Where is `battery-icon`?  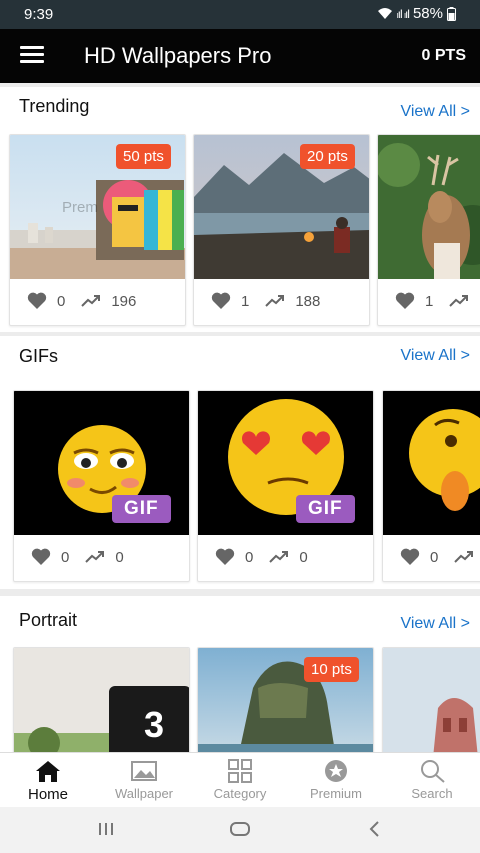 battery-icon is located at coordinates (451, 13).